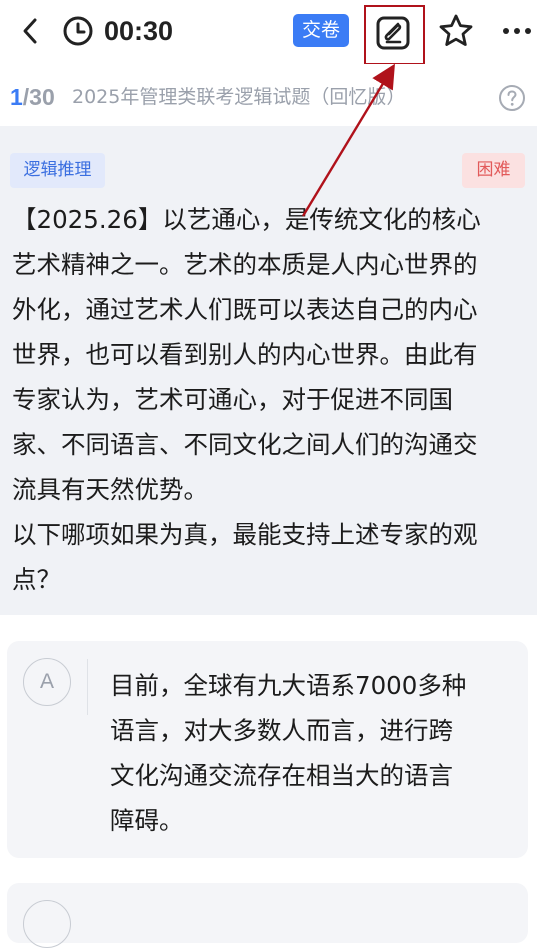 The width and height of the screenshot is (537, 948). Describe the element at coordinates (16, 97) in the screenshot. I see `current-question-number: 1` at that location.